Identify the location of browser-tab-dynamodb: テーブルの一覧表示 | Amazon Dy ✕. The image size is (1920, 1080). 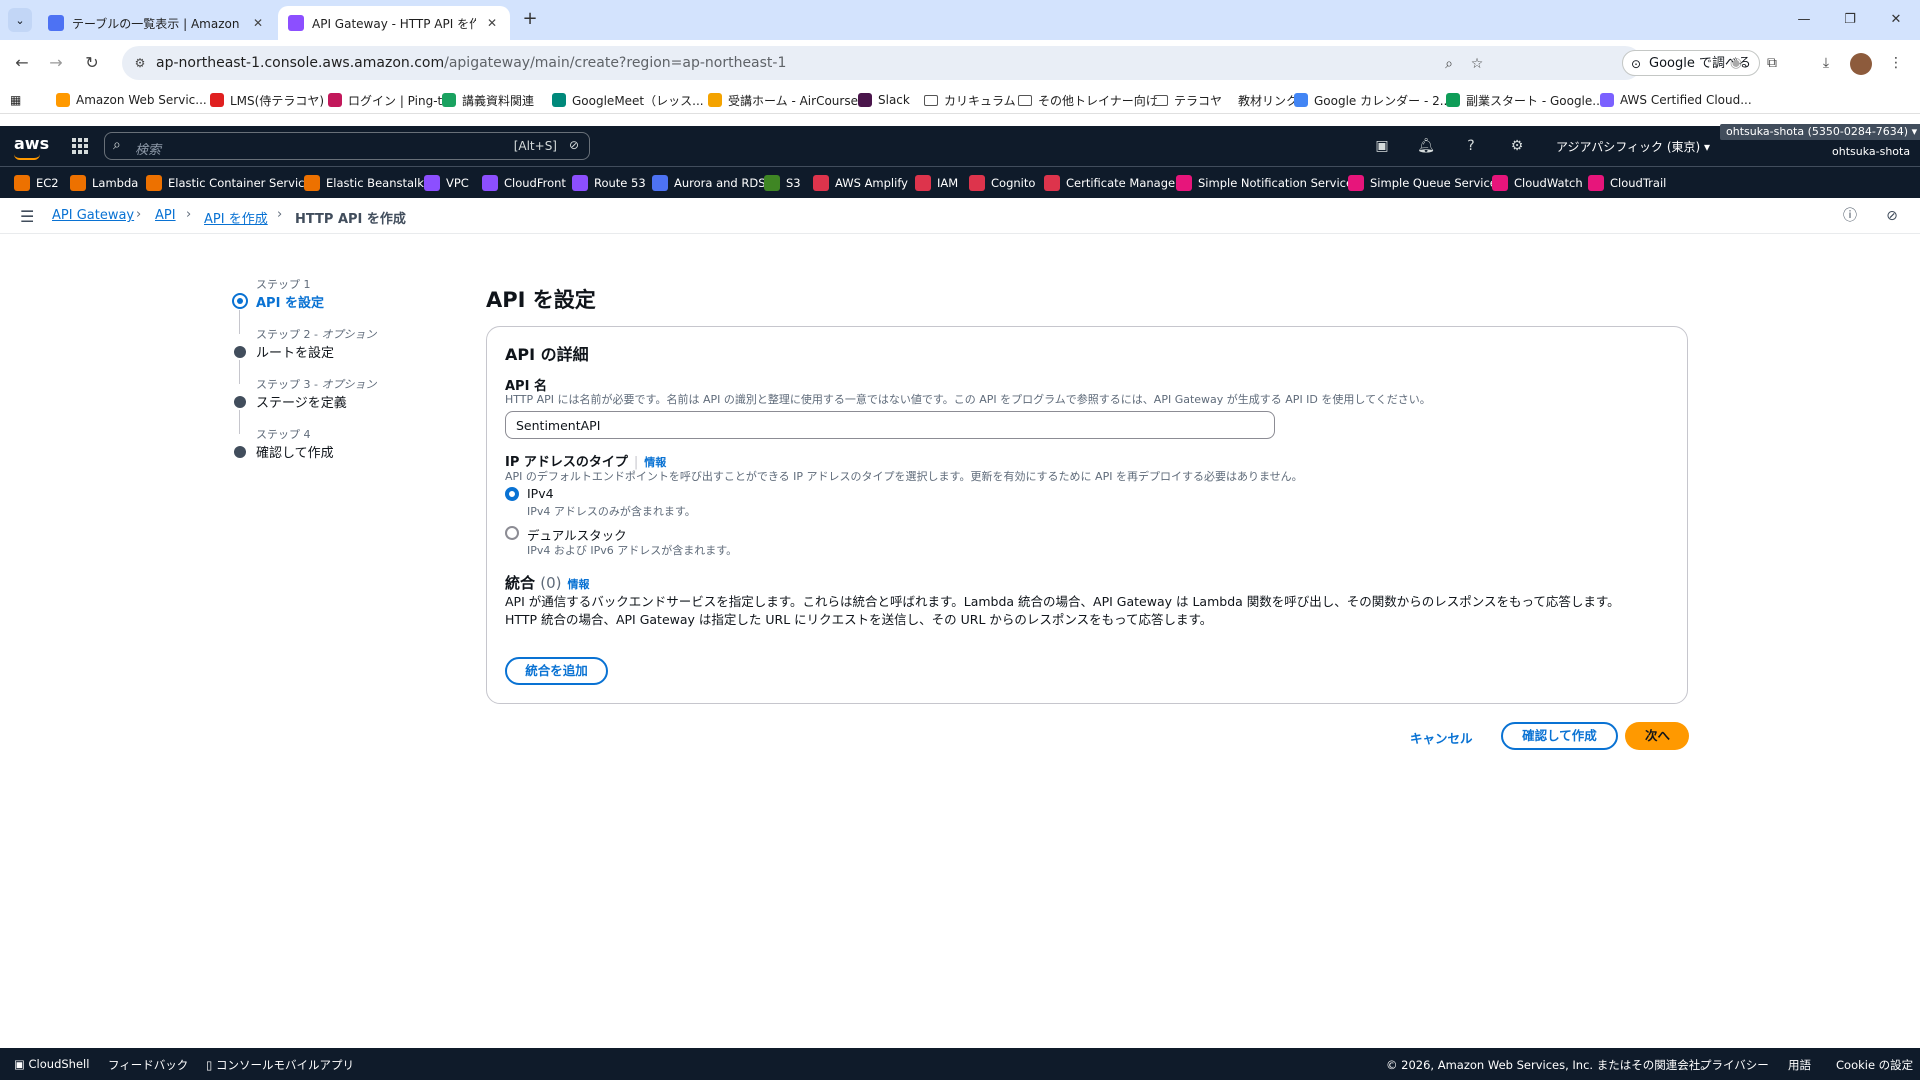
(157, 23).